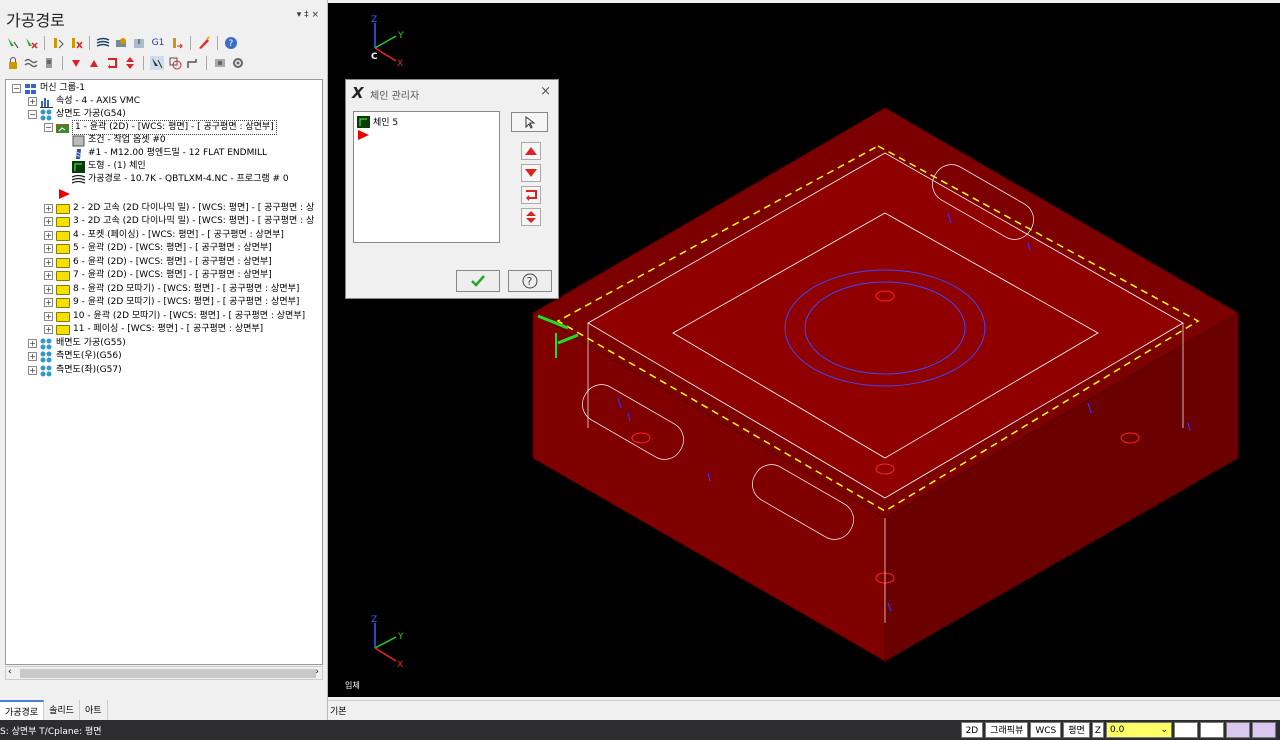 This screenshot has height=740, width=1280. I want to click on high-speed-icon, so click(177, 43).